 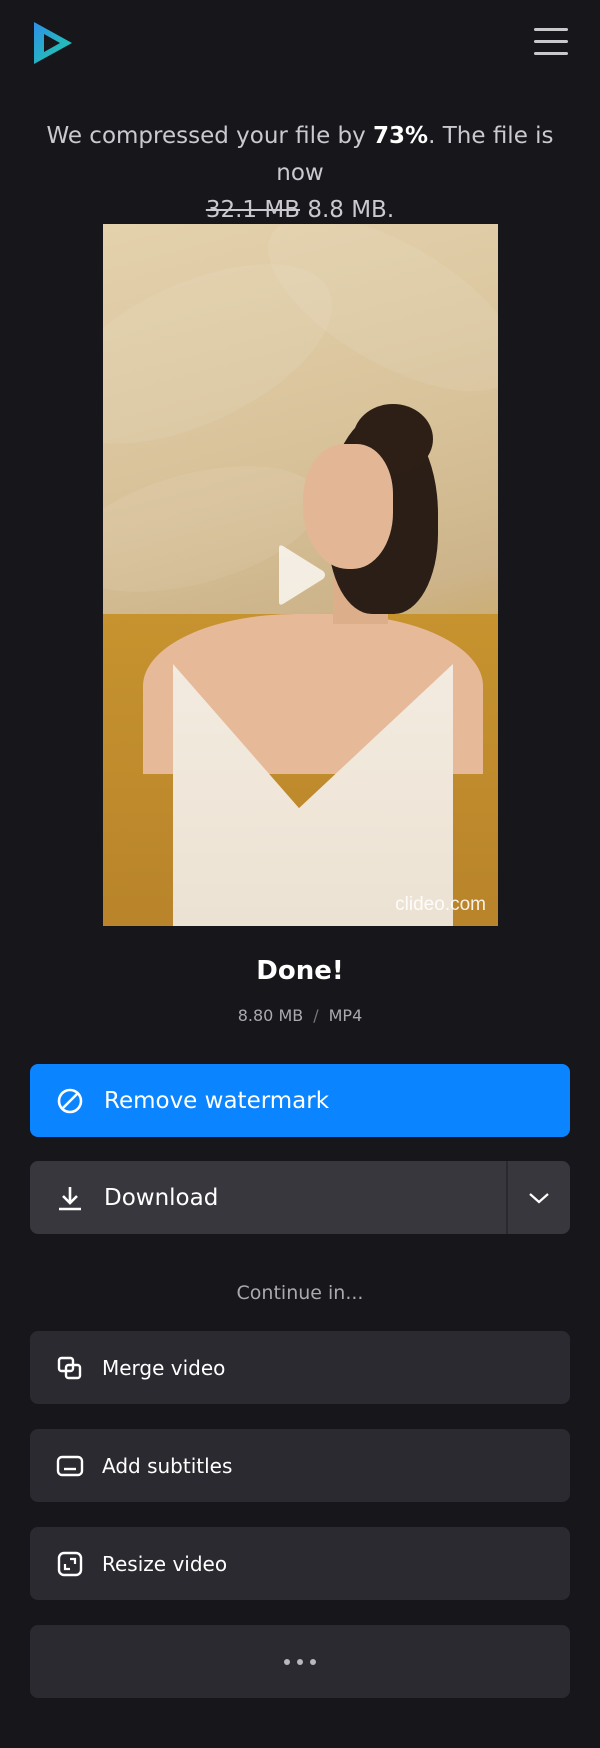 I want to click on download-options-dropdown, so click(x=538, y=1197).